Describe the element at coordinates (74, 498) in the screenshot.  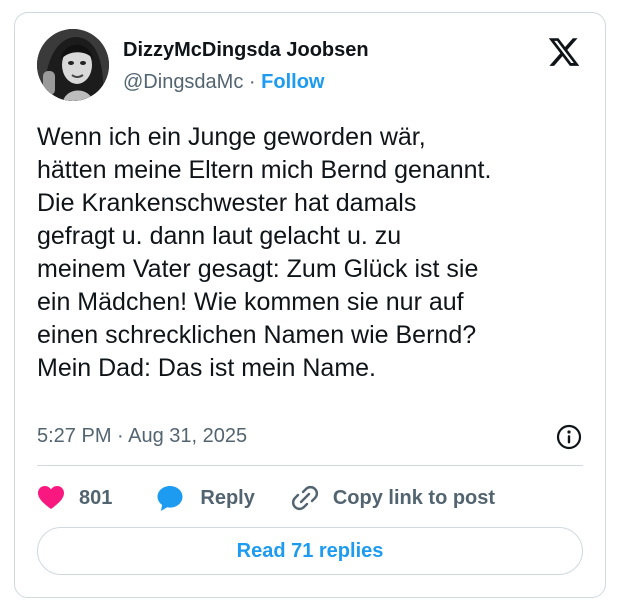
I see `like-button: 801` at that location.